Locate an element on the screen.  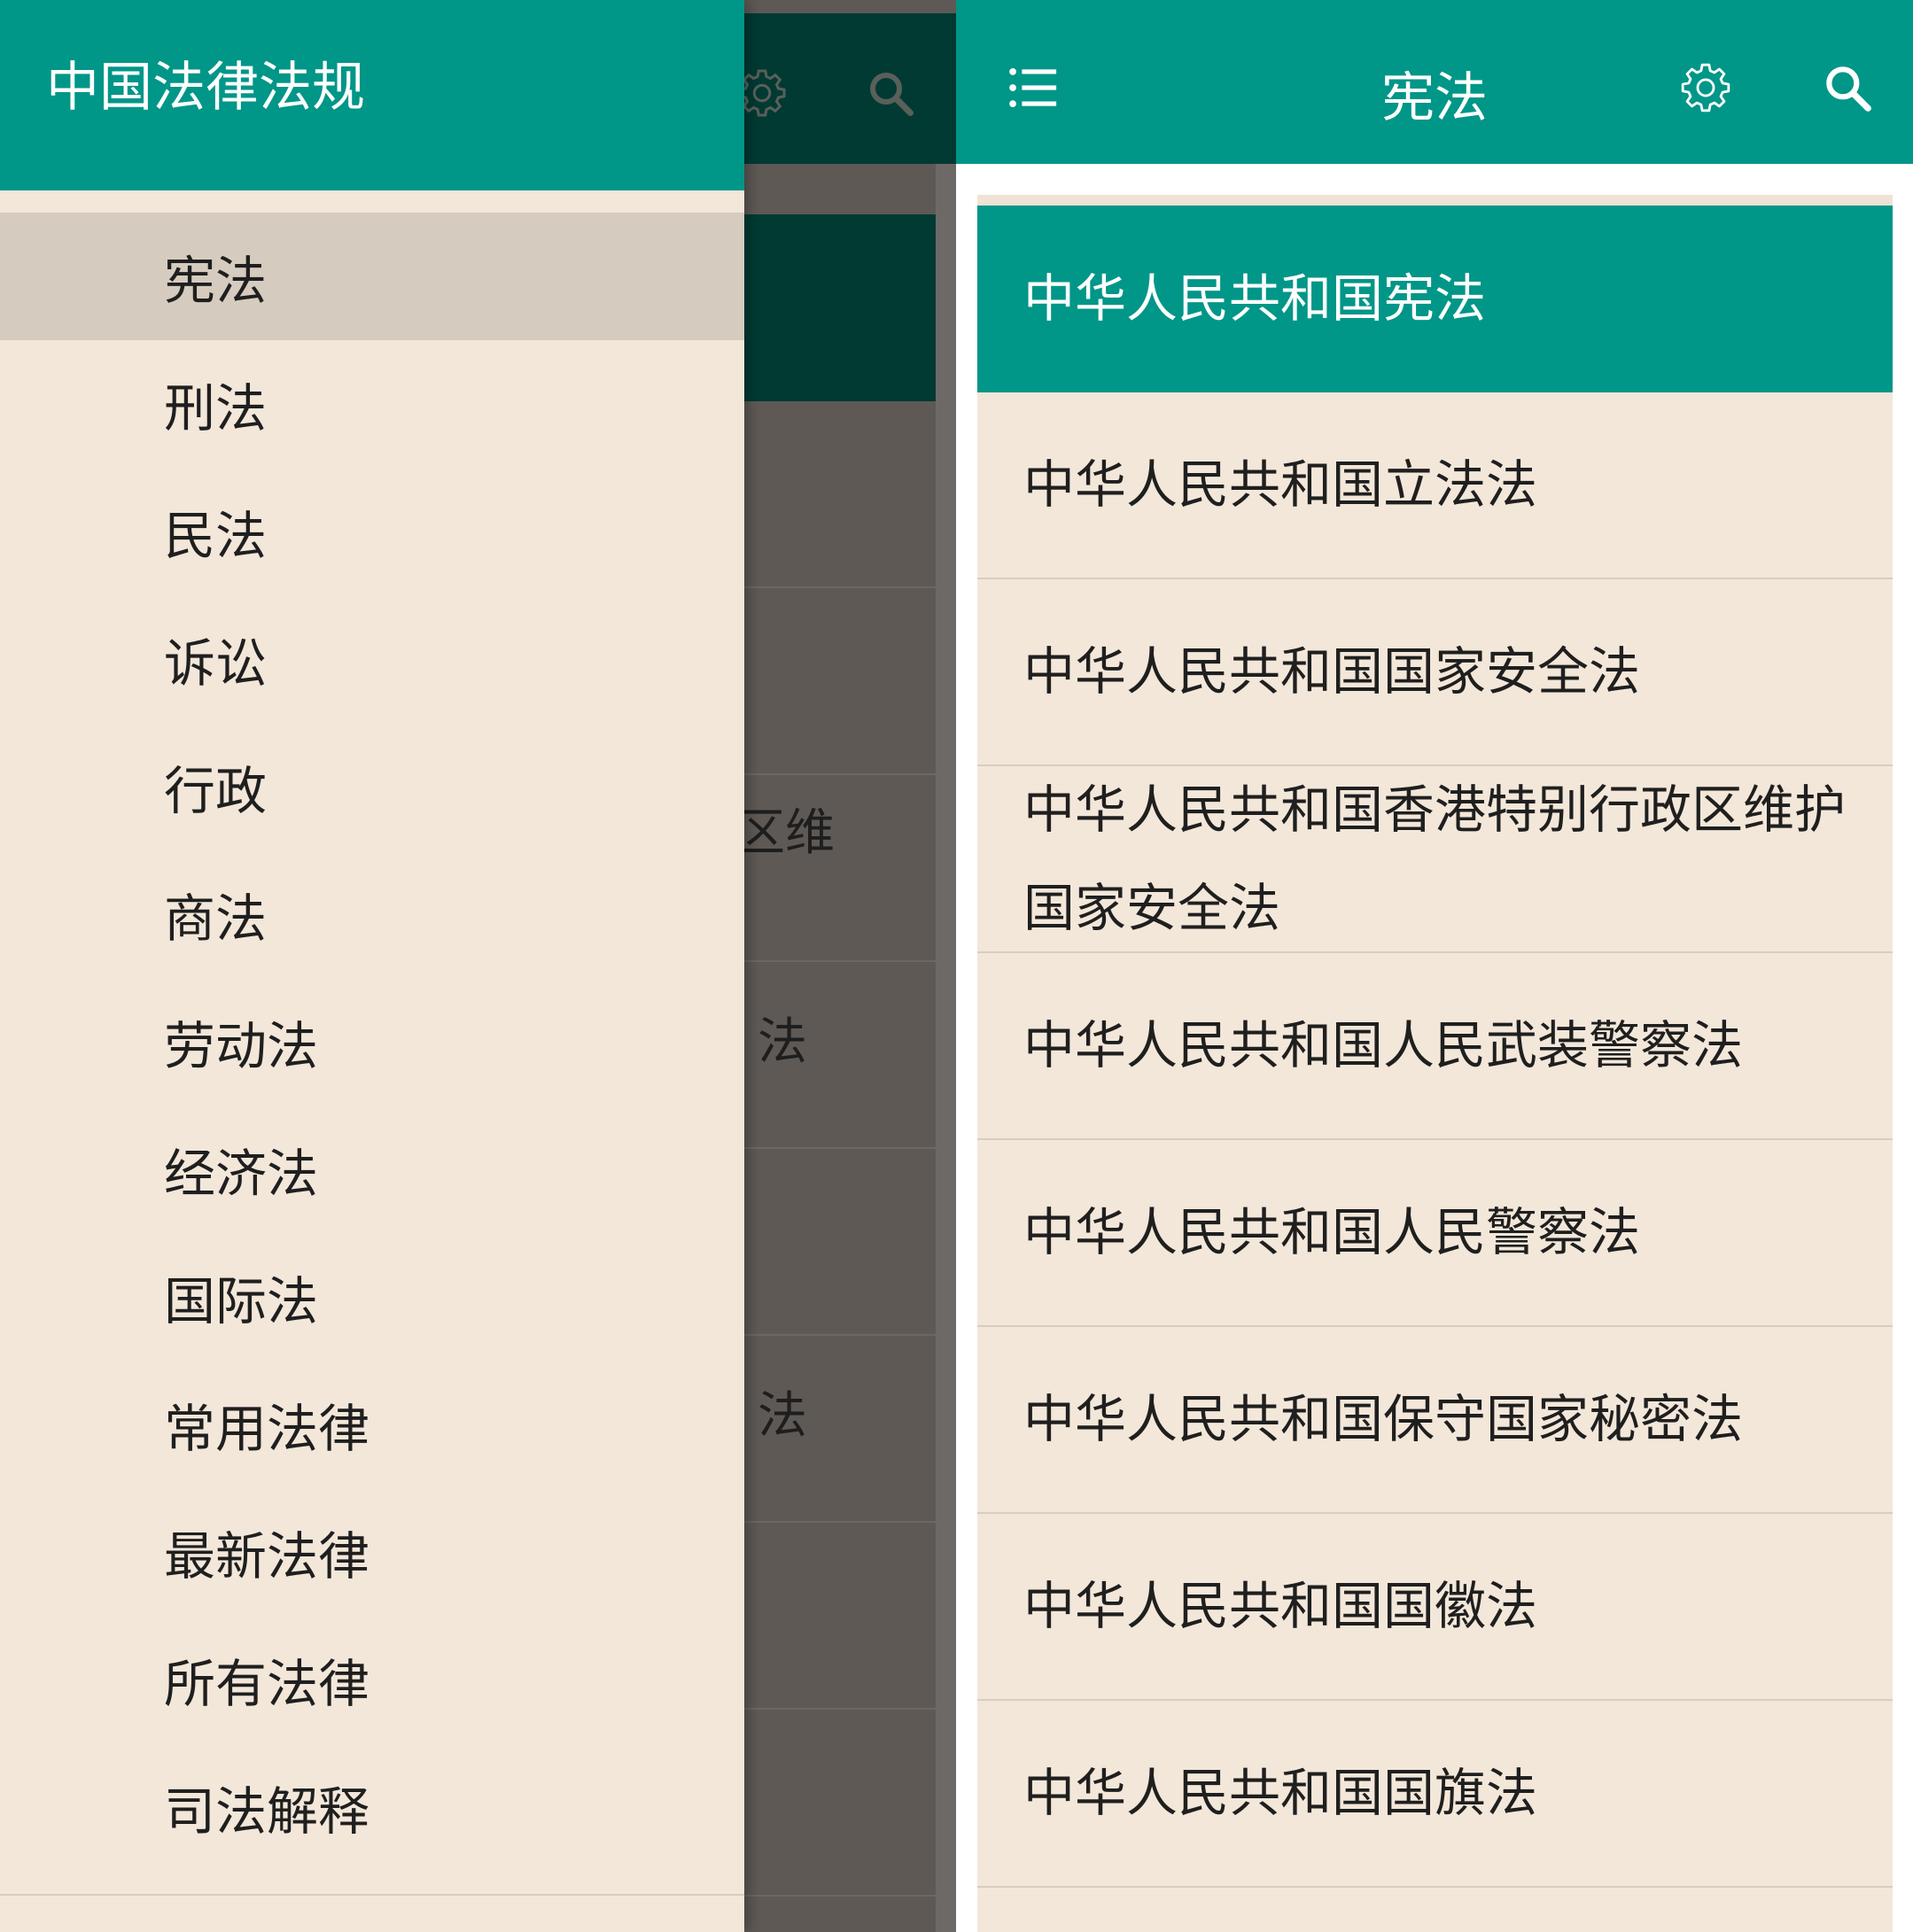
list-top-strip is located at coordinates (1435, 200).